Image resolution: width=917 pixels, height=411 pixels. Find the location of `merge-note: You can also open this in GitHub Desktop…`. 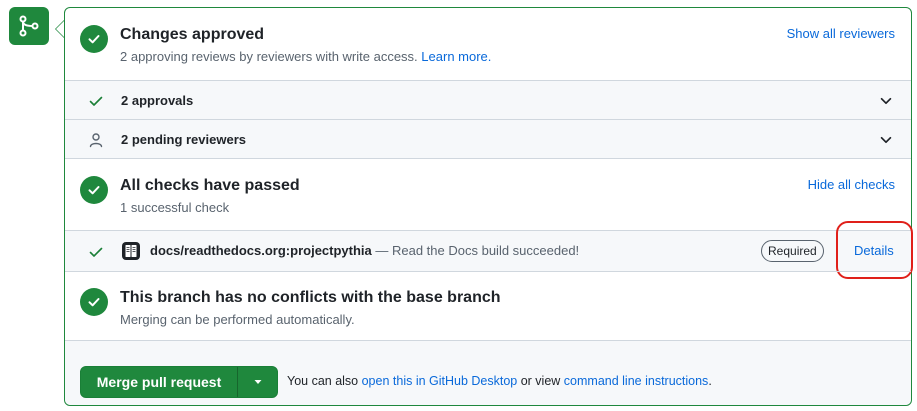

merge-note: You can also open this in GitHub Desktop… is located at coordinates (499, 381).